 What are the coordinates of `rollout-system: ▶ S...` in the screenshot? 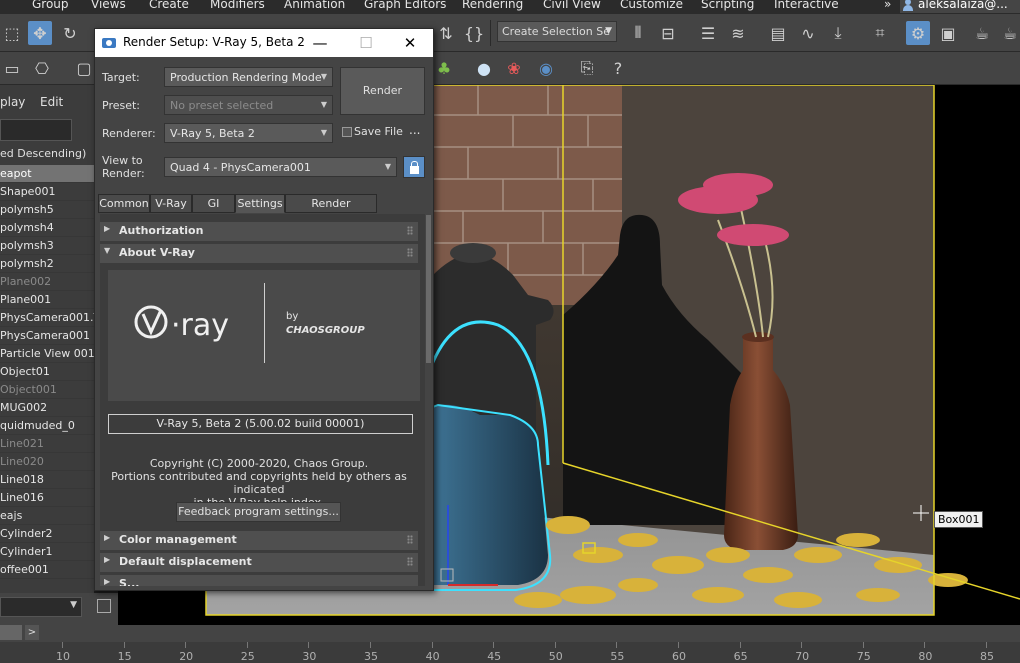 It's located at (259, 580).